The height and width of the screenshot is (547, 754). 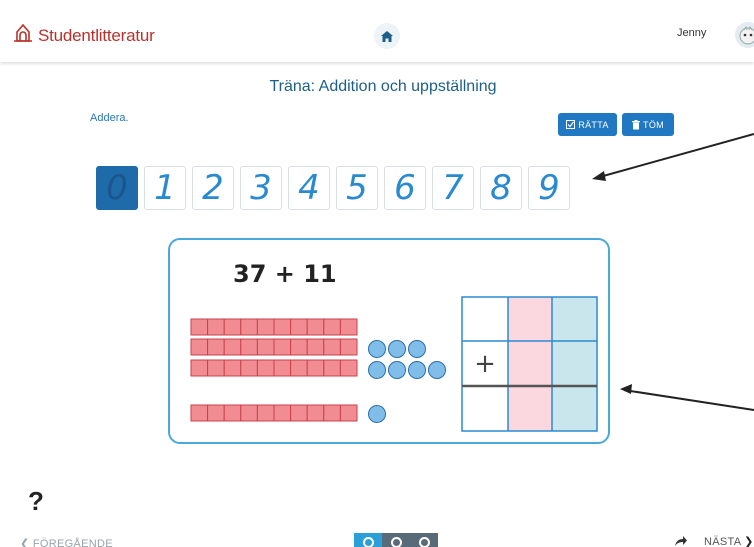 I want to click on page-indicator, so click(x=396, y=540).